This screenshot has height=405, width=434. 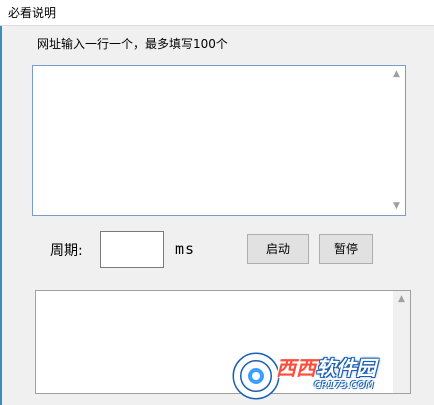 I want to click on window-left-border, so click(x=1, y=215).